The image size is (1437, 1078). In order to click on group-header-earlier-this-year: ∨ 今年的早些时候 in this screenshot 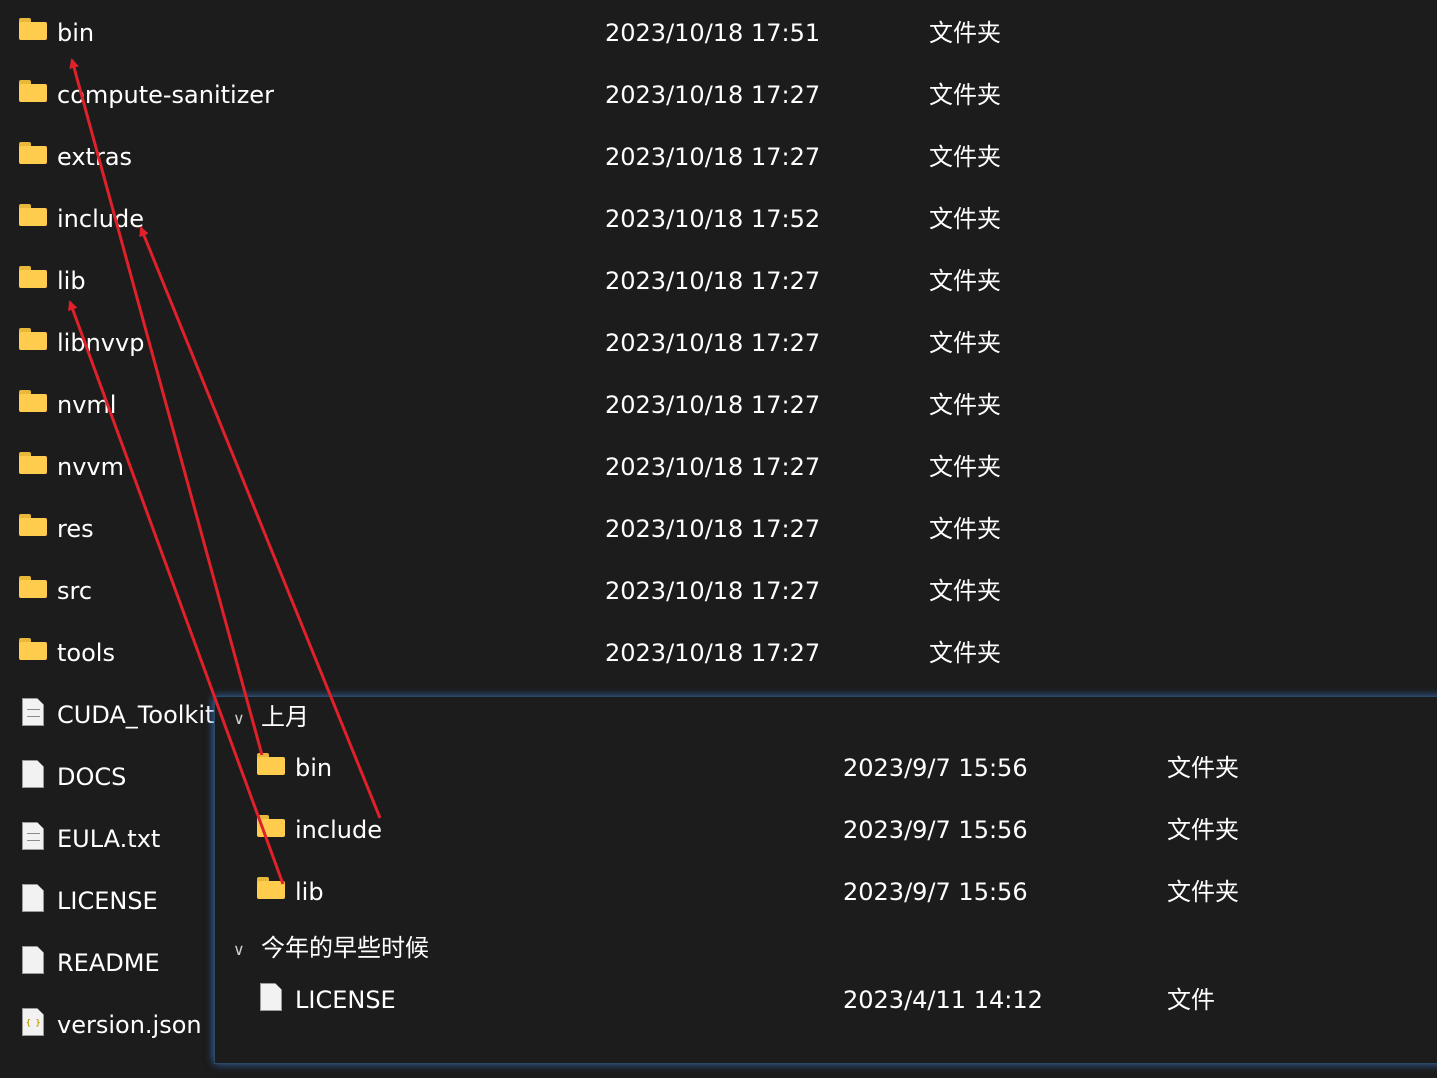, I will do `click(826, 950)`.